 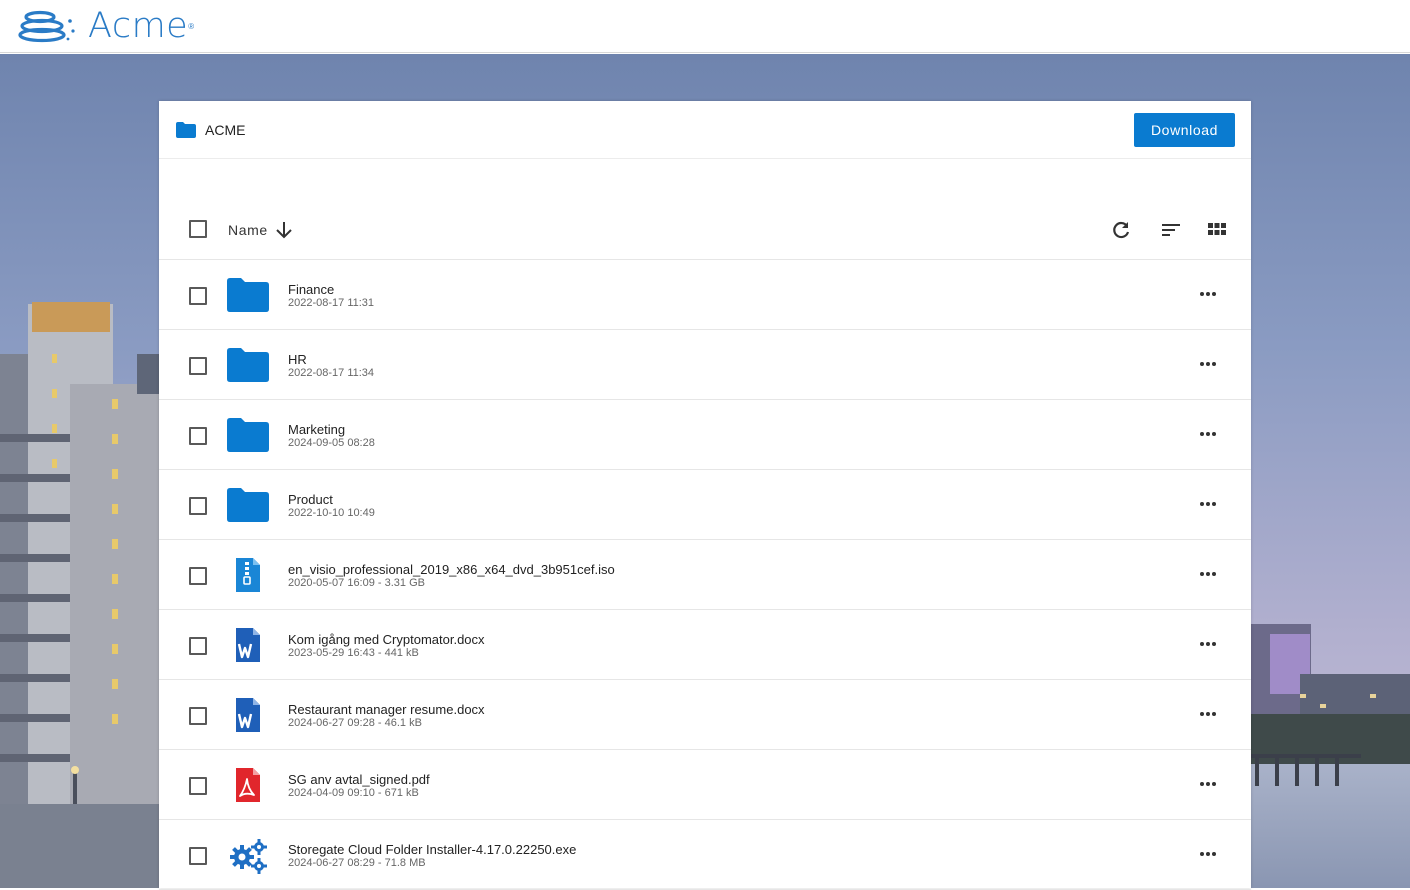 What do you see at coordinates (331, 443) in the screenshot?
I see `item-meta: 2024-09-05 08:28` at bounding box center [331, 443].